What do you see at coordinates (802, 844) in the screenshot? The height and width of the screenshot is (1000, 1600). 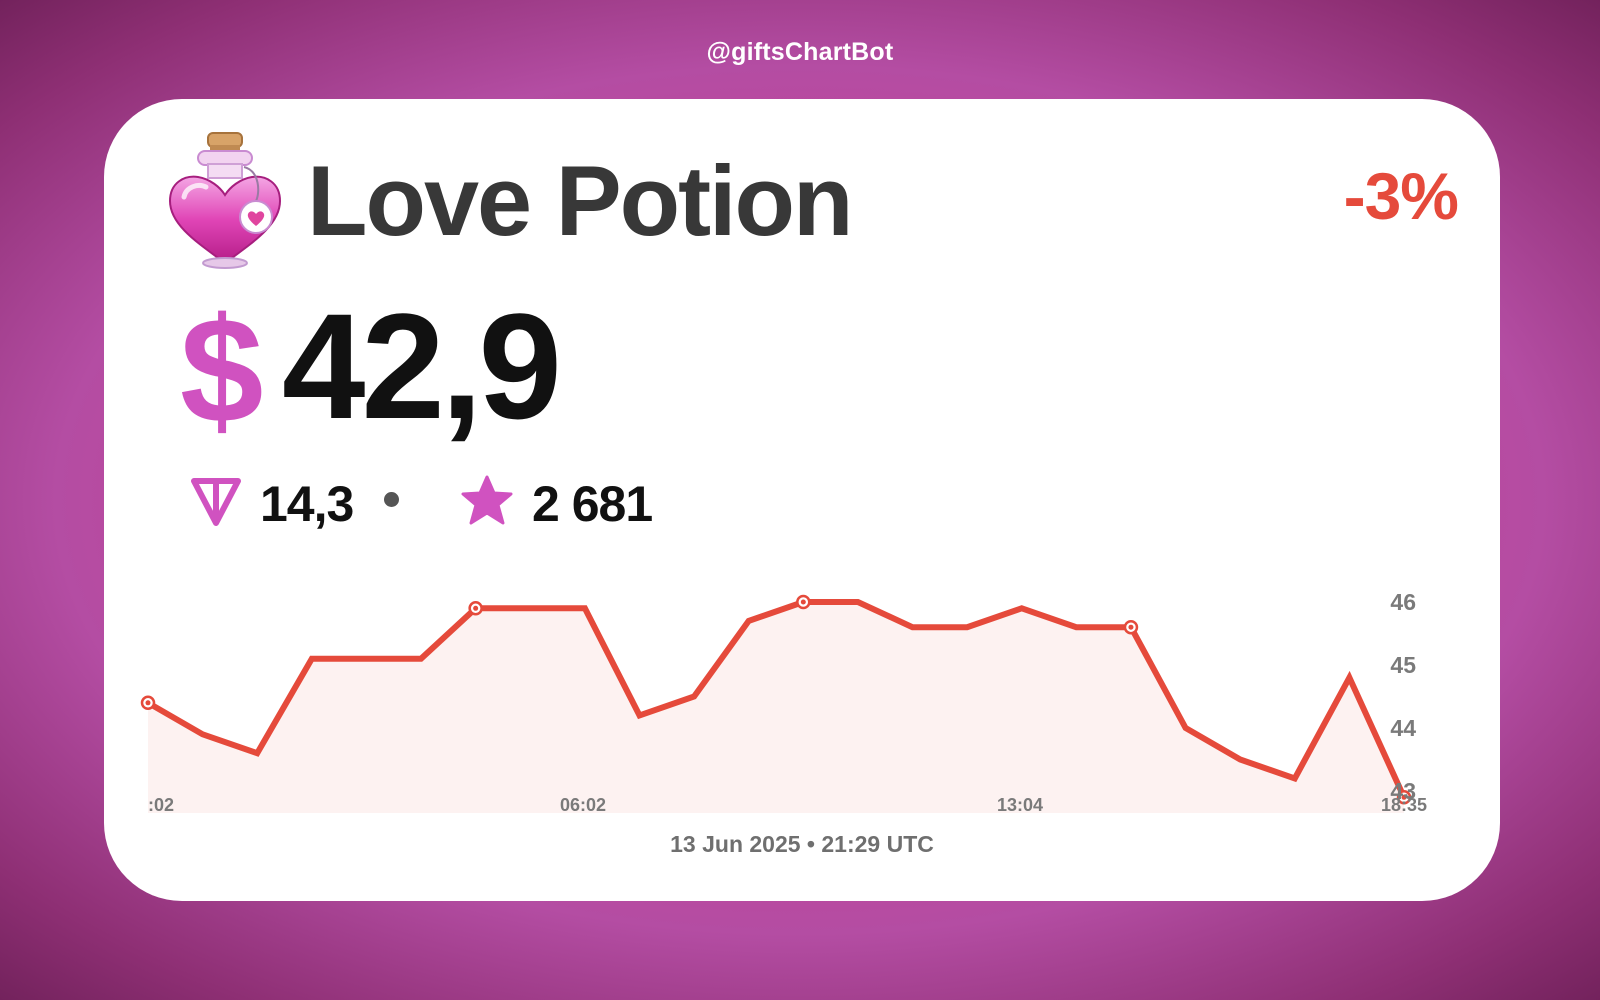 I see `timestamp: 13 Jun 2025 • 21:29 UTC` at bounding box center [802, 844].